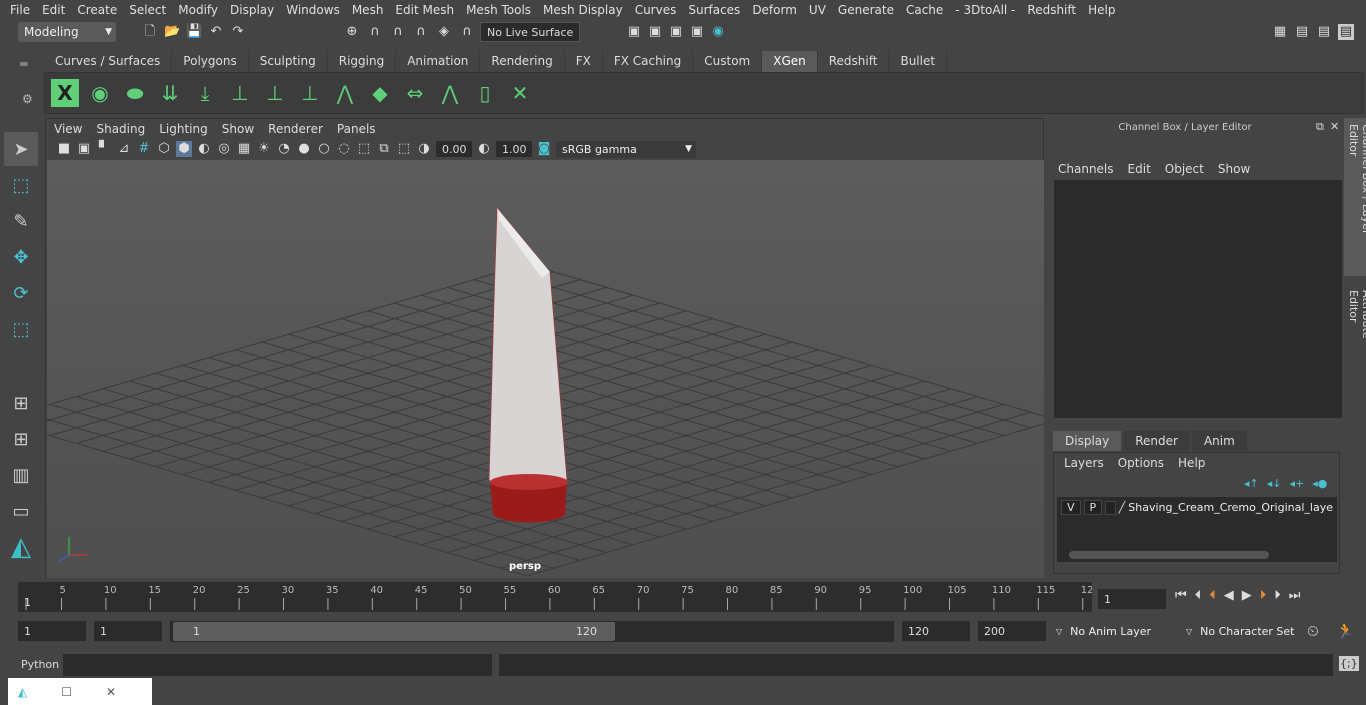 This screenshot has height=705, width=1366. Describe the element at coordinates (1345, 631) in the screenshot. I see `anim-prefs-icon: 🏃` at that location.